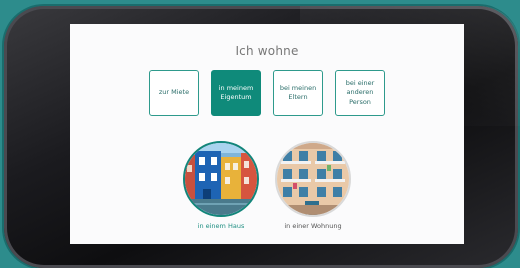  I want to click on house-option, so click(221, 179).